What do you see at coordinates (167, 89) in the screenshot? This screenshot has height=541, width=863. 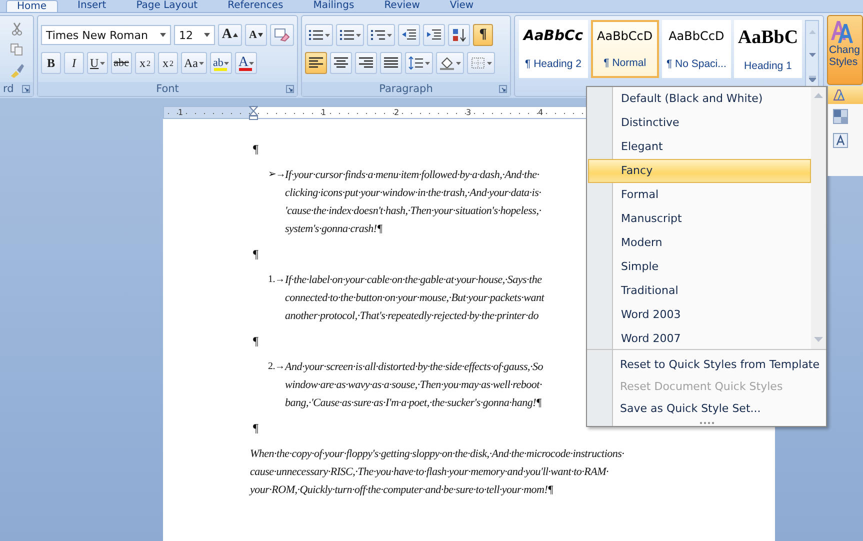 I see `group-label: Font` at bounding box center [167, 89].